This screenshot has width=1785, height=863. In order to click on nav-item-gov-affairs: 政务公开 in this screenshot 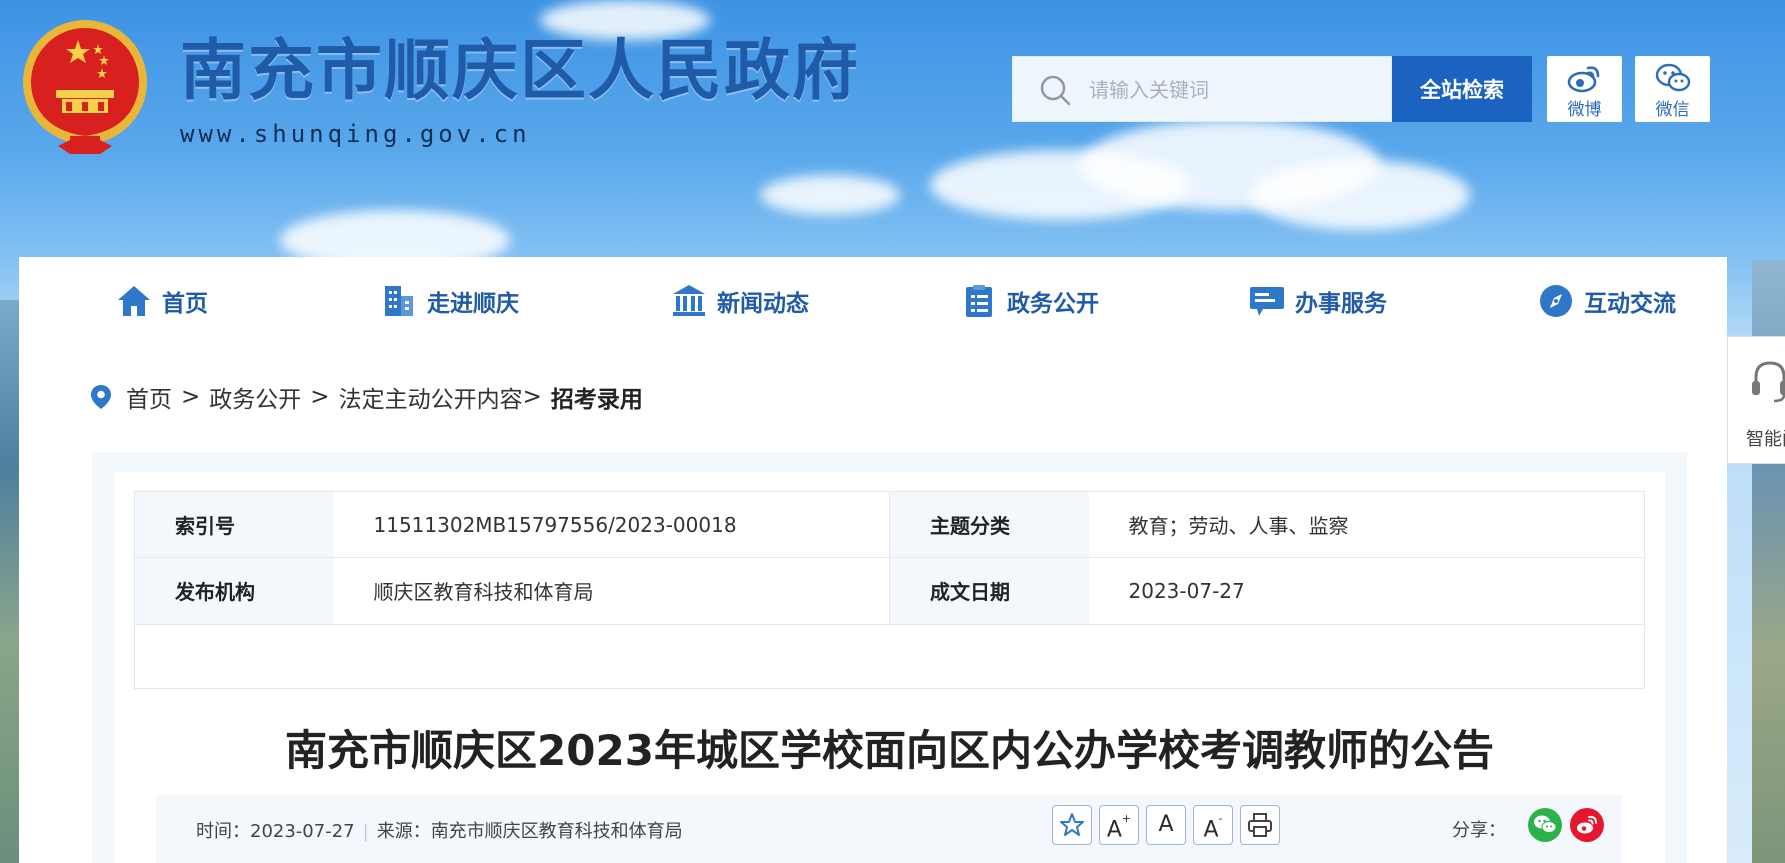, I will do `click(1030, 301)`.